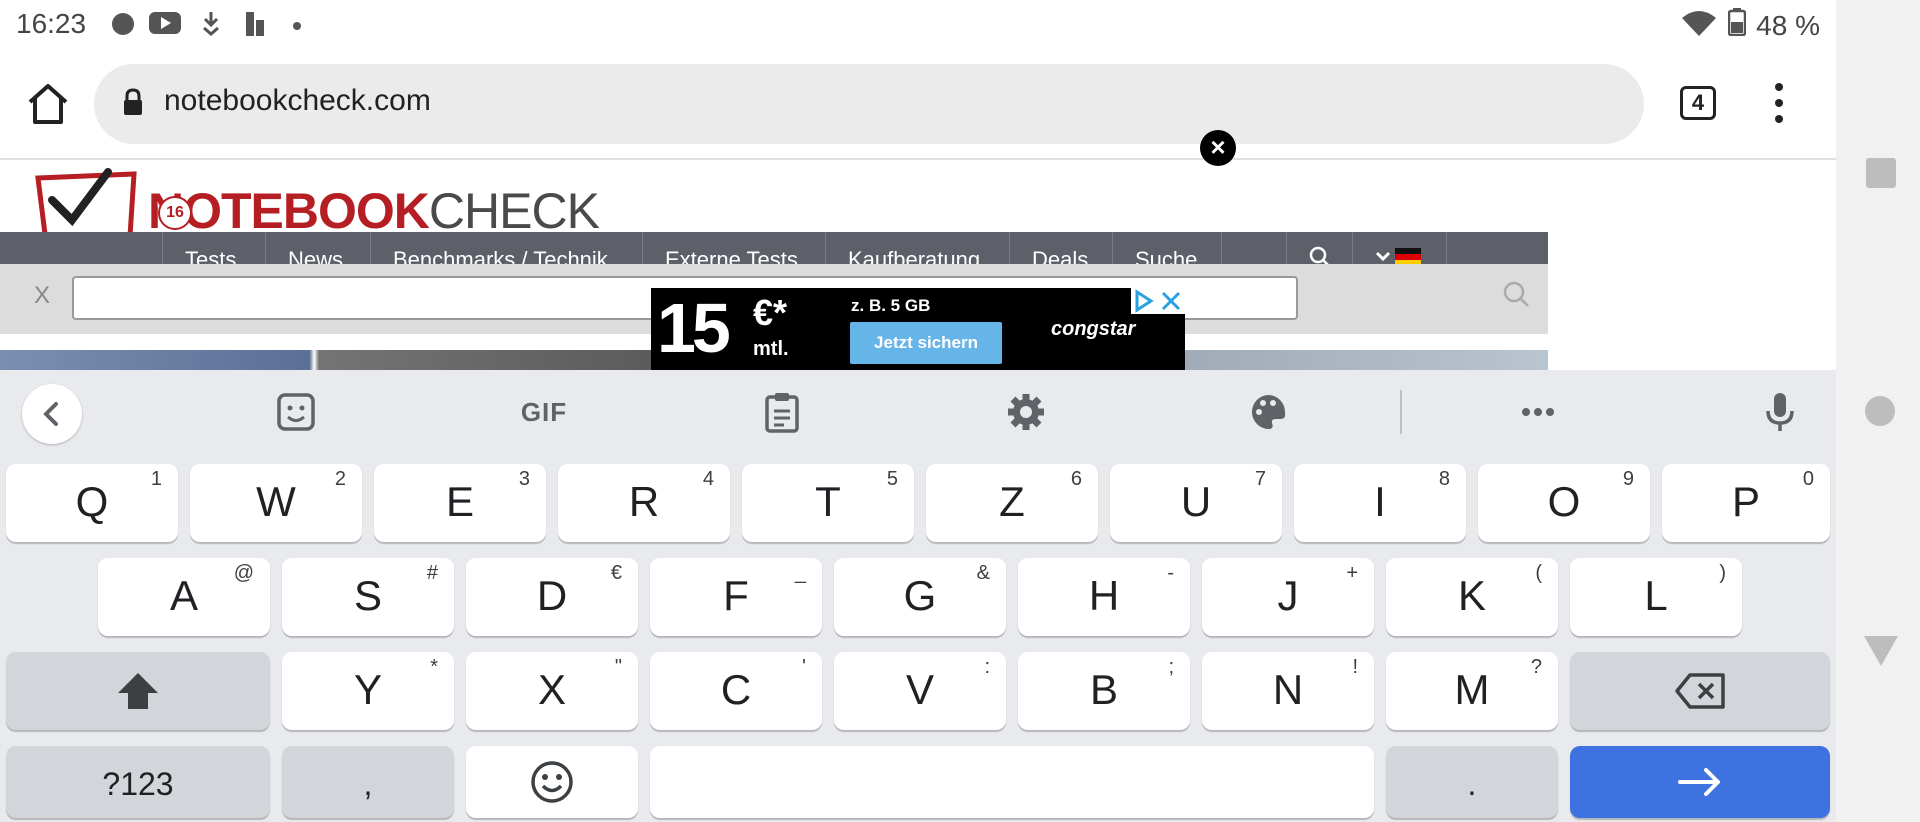 The width and height of the screenshot is (1920, 822). Describe the element at coordinates (1472, 691) in the screenshot. I see `key-m: M?` at that location.